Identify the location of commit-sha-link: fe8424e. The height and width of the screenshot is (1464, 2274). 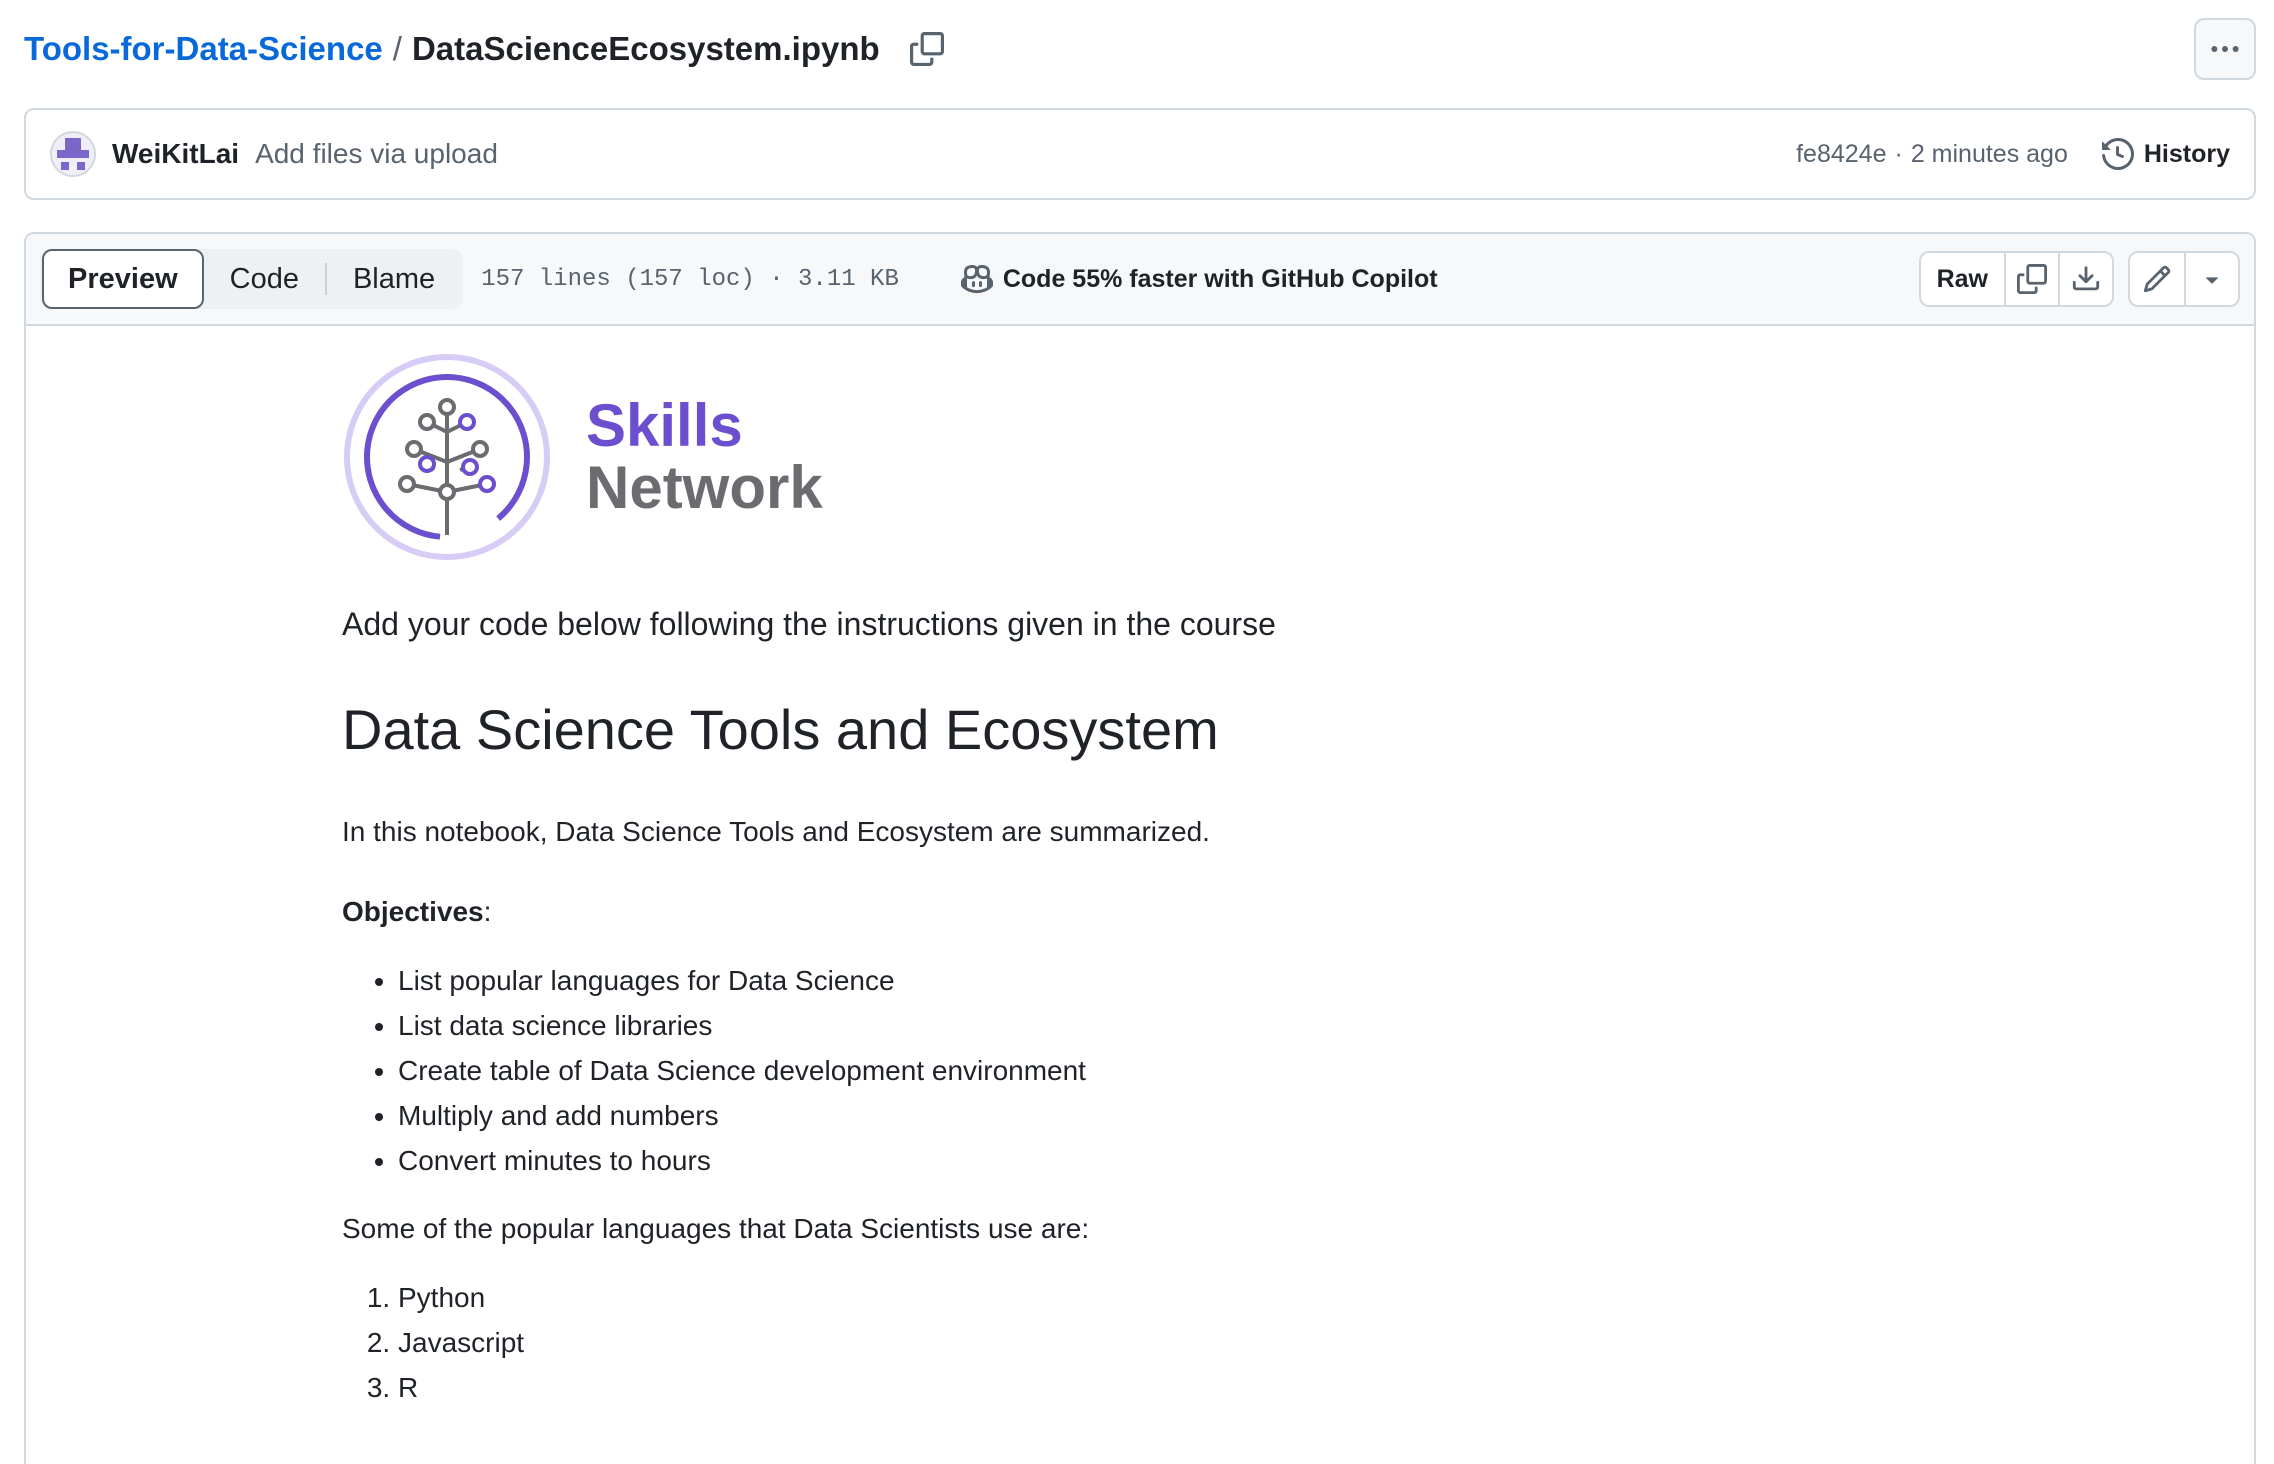
(1841, 154).